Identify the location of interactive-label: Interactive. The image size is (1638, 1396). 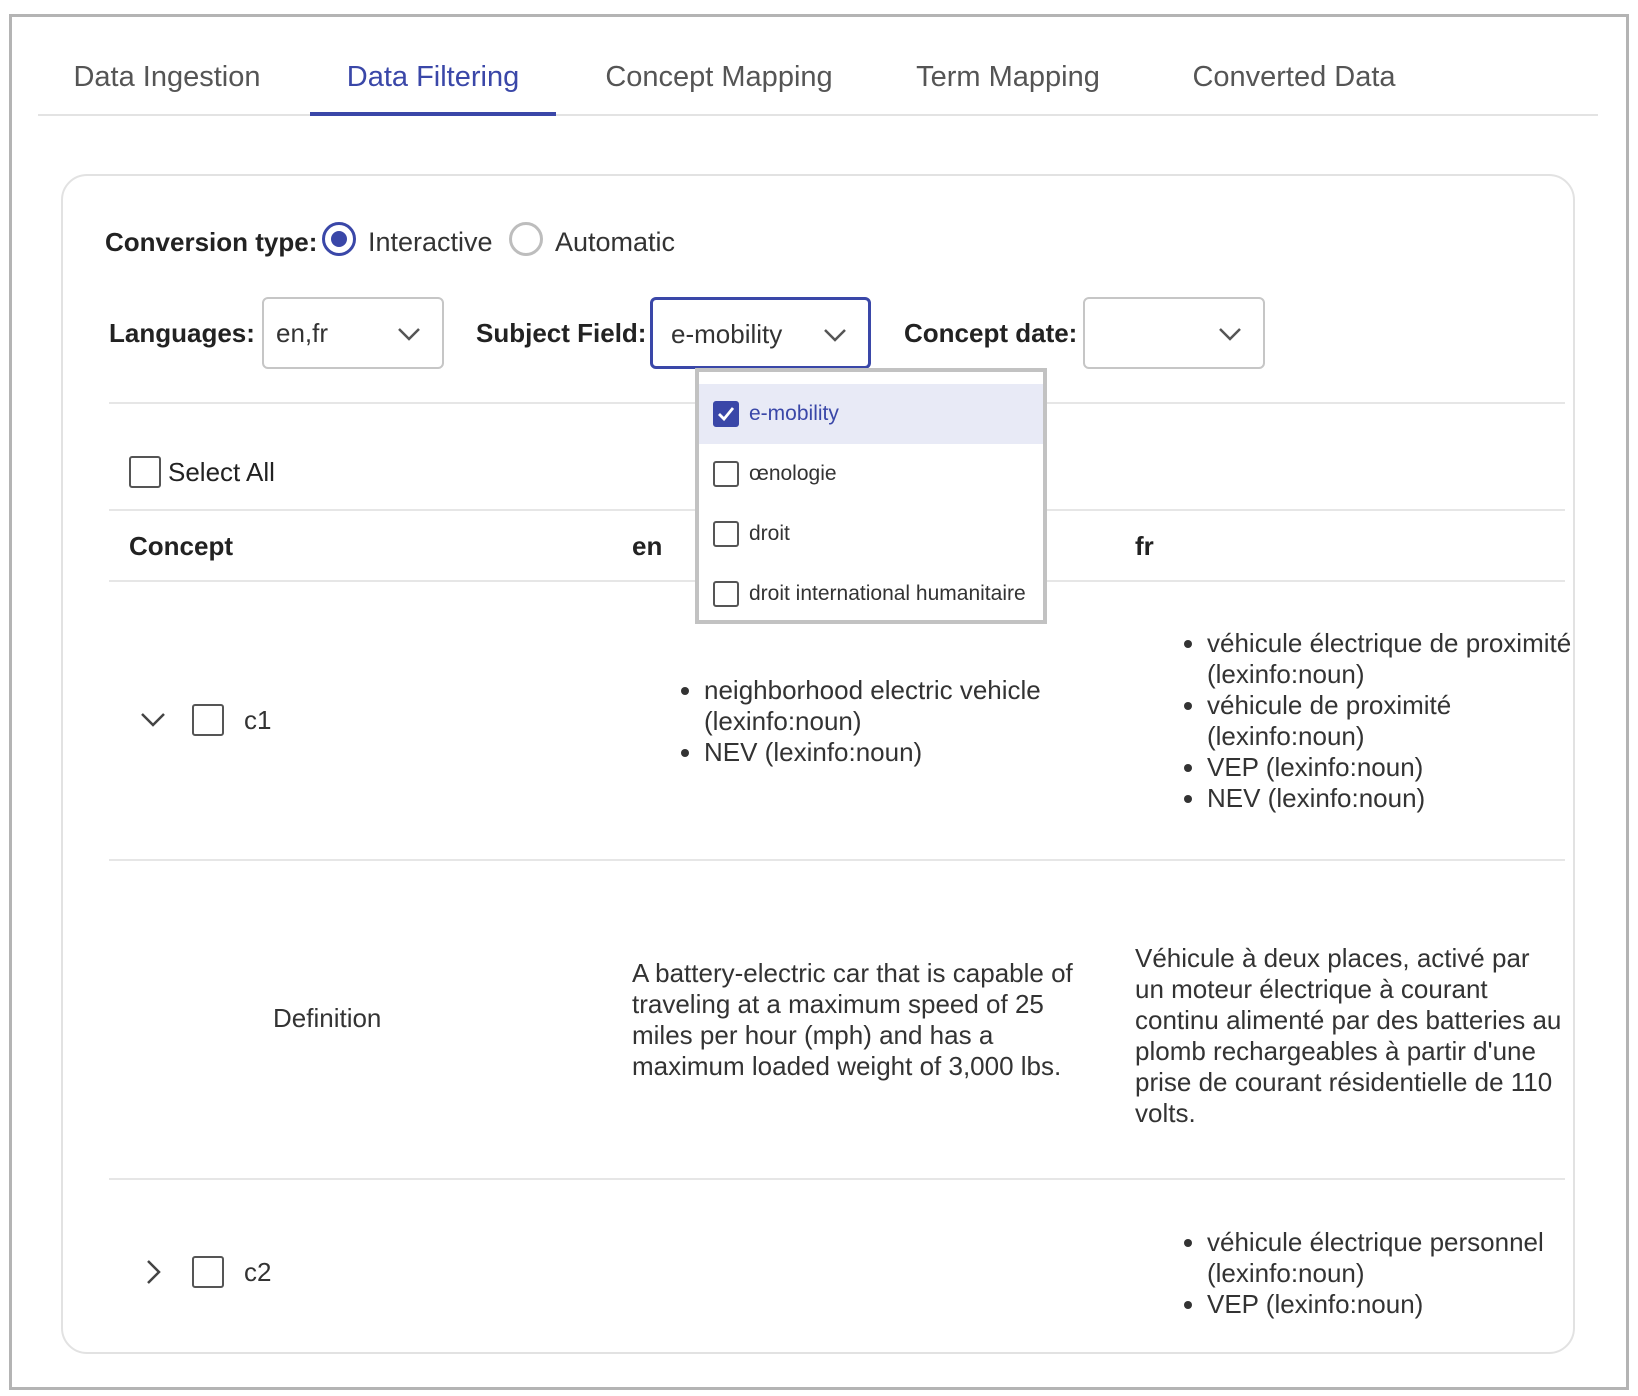
(430, 242).